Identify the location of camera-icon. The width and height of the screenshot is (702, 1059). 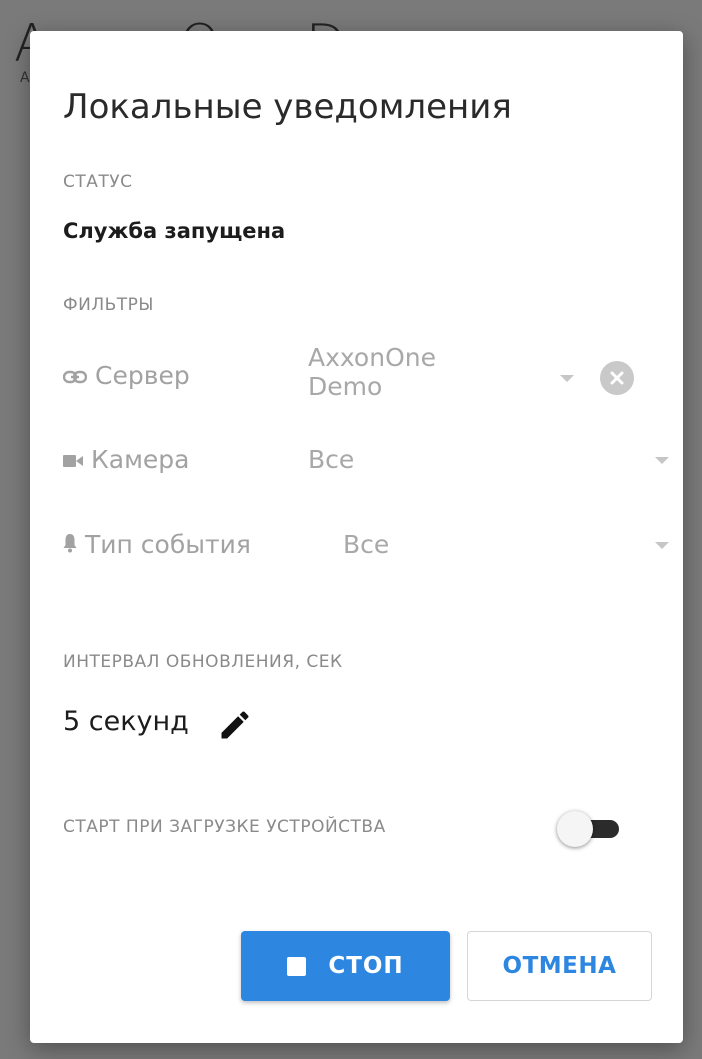
(73, 459).